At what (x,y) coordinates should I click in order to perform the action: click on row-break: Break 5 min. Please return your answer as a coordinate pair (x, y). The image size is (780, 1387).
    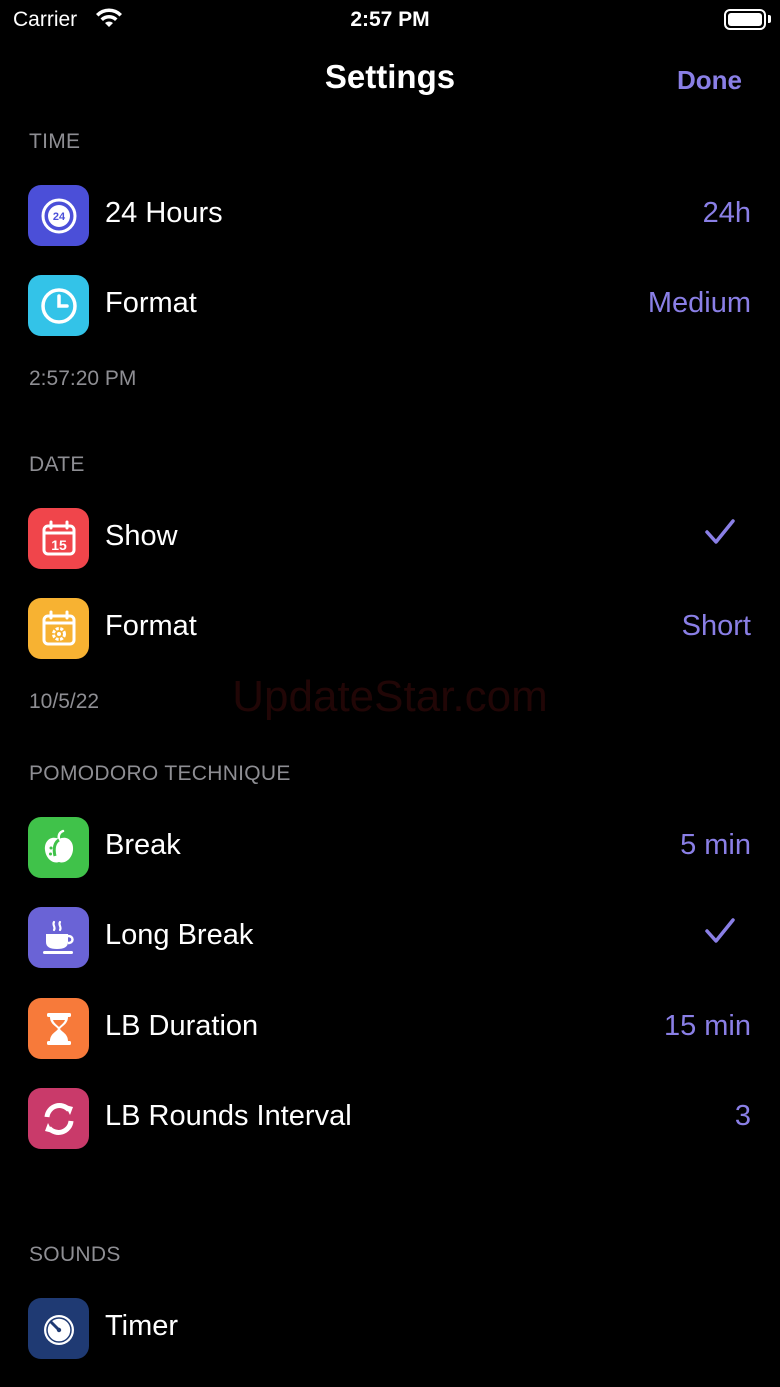
    Looking at the image, I should click on (390, 847).